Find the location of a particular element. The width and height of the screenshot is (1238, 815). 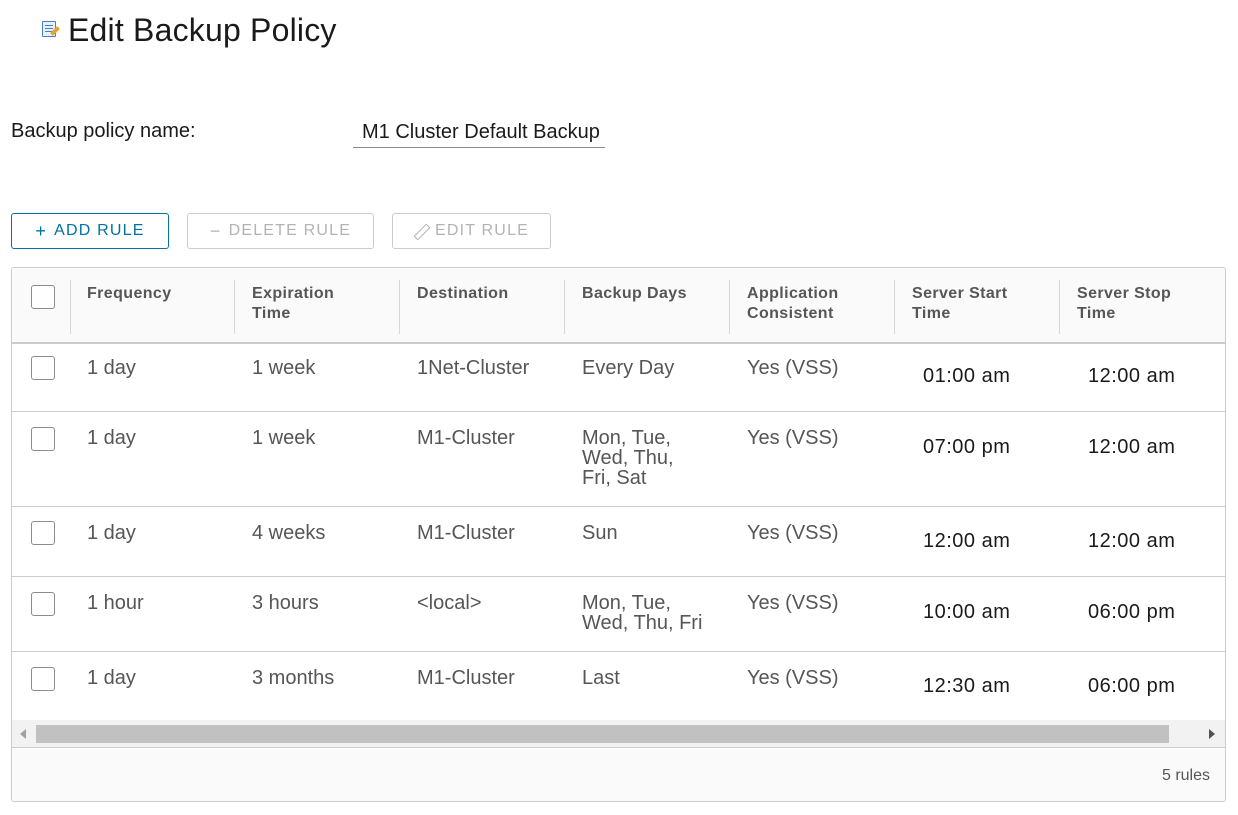

backup-days-line: Last is located at coordinates (601, 678).